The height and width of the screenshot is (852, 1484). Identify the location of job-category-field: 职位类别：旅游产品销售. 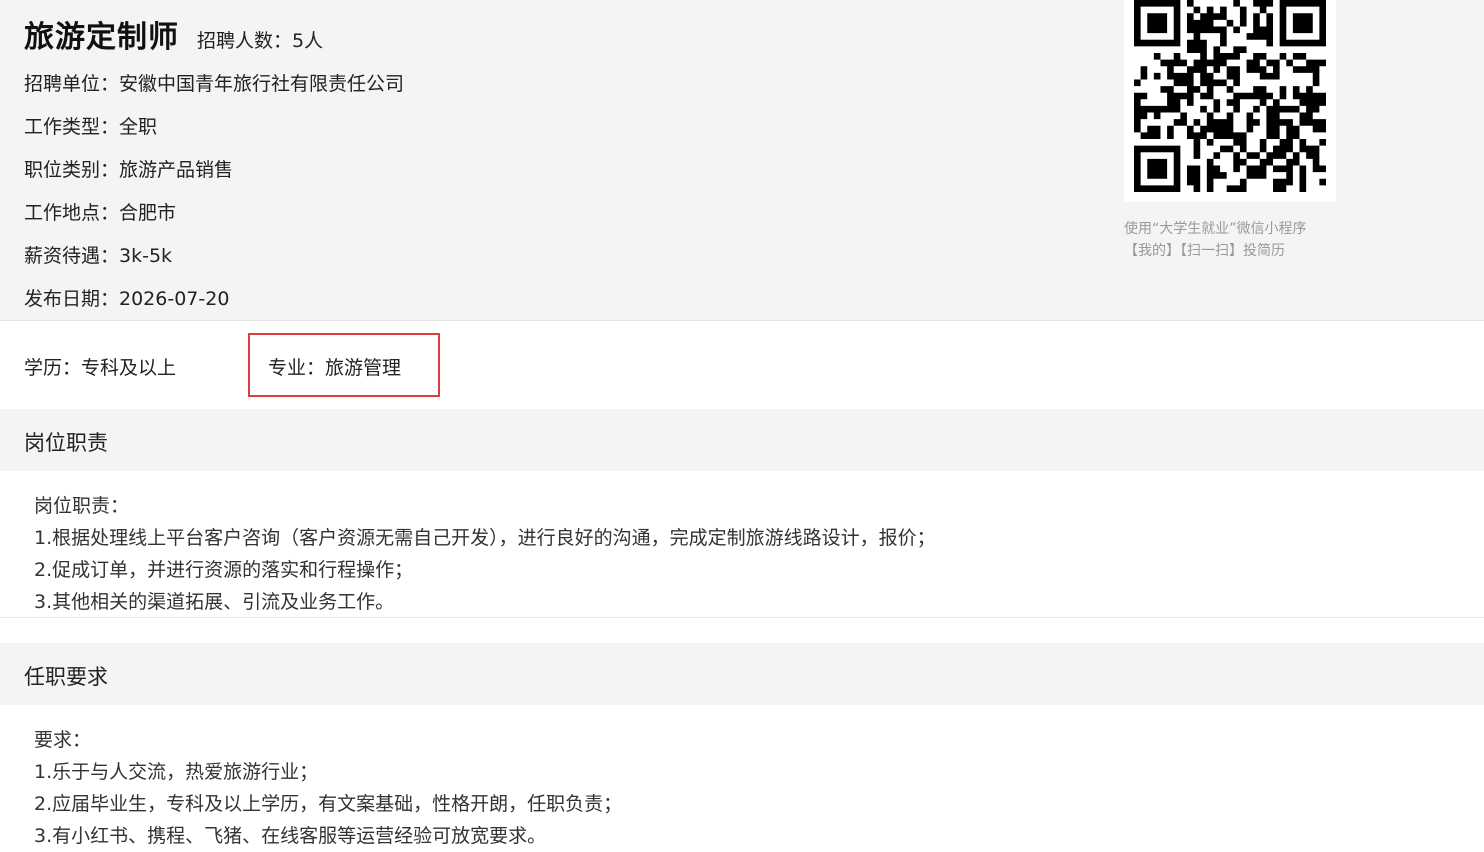
(129, 170).